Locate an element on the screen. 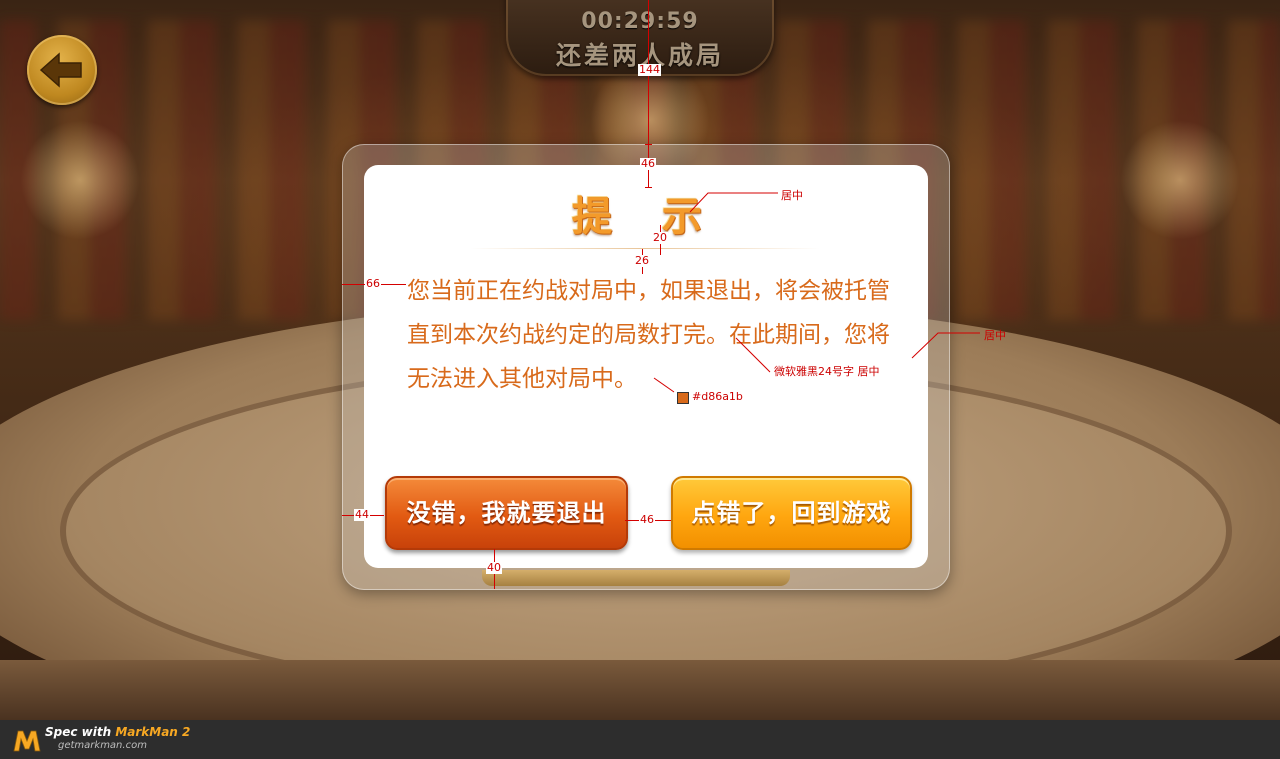 Image resolution: width=1280 pixels, height=759 pixels. footer-spec-text: Spec with MarkMan 2 is located at coordinates (117, 732).